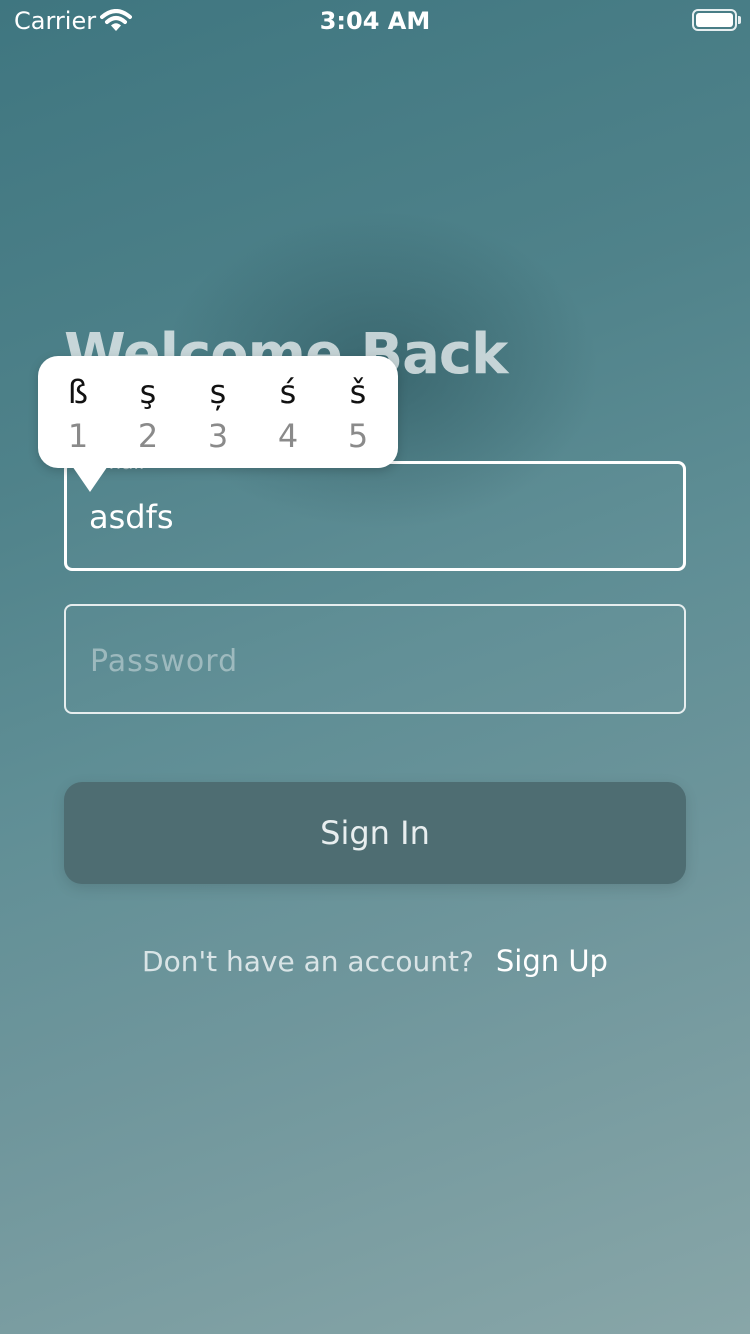 The image size is (750, 1334). Describe the element at coordinates (714, 20) in the screenshot. I see `battery-icon` at that location.